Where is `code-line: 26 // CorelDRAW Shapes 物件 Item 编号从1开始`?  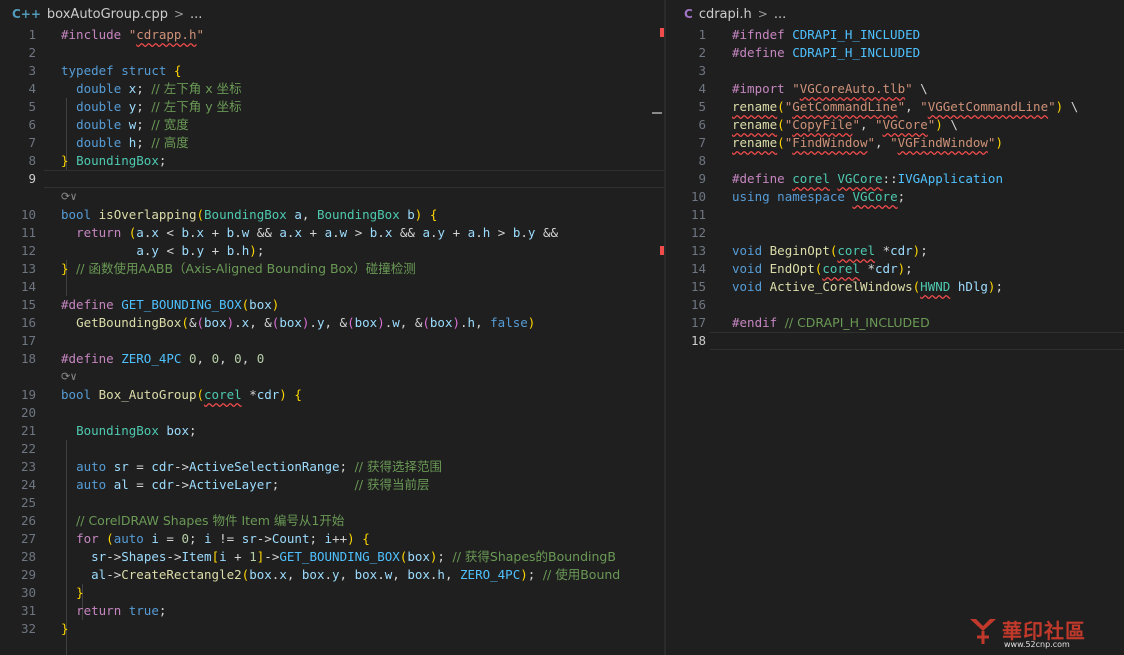 code-line: 26 // CorelDRAW Shapes 物件 Item 编号从1开始 is located at coordinates (332, 521).